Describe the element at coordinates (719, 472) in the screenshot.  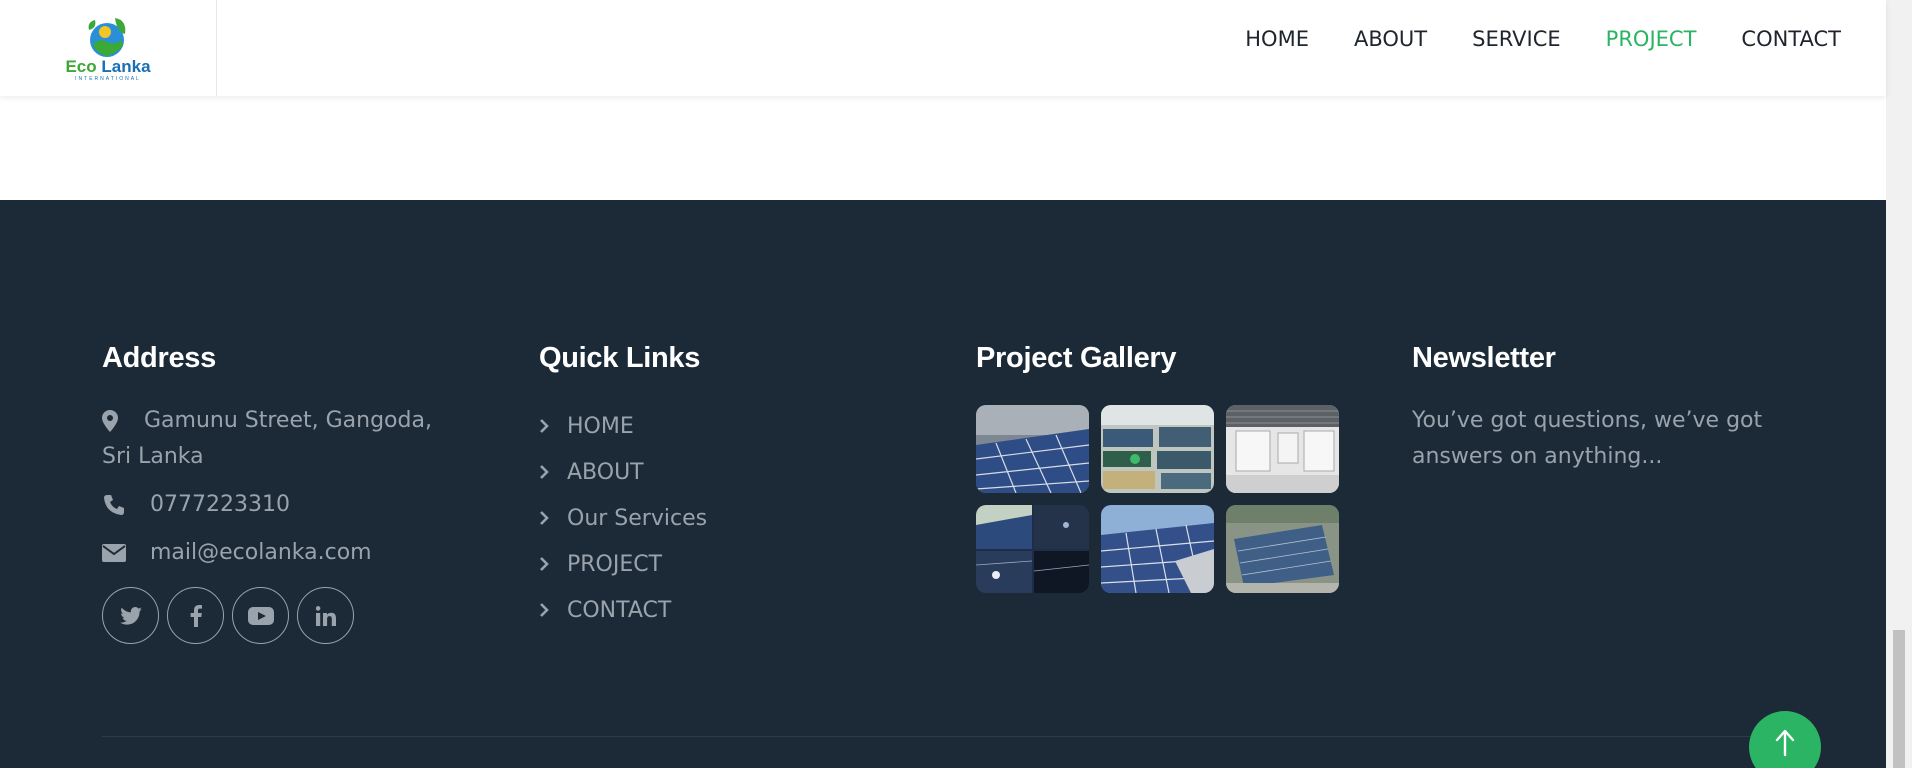
I see `quick-link-about: ABOUT` at that location.